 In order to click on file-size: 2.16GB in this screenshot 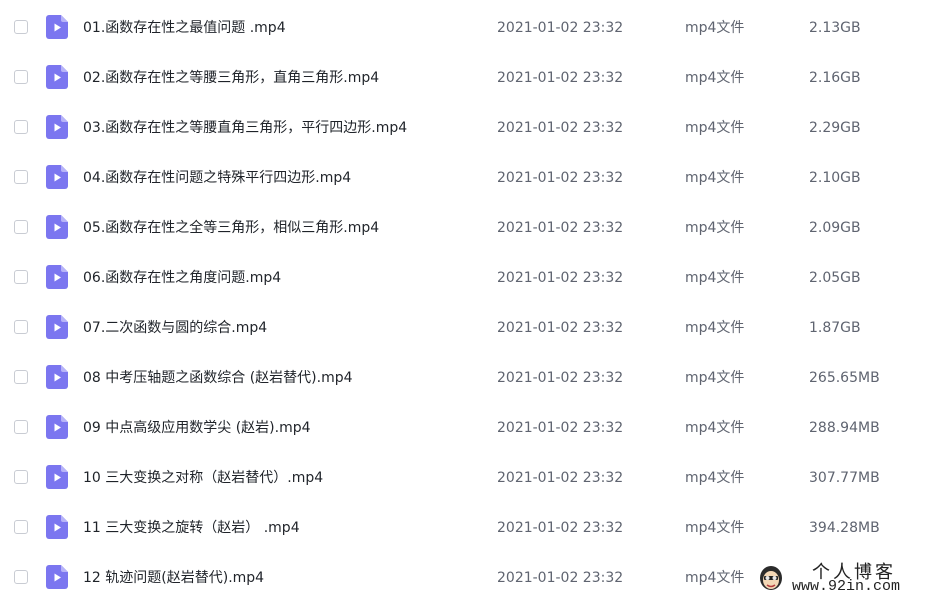, I will do `click(835, 78)`.